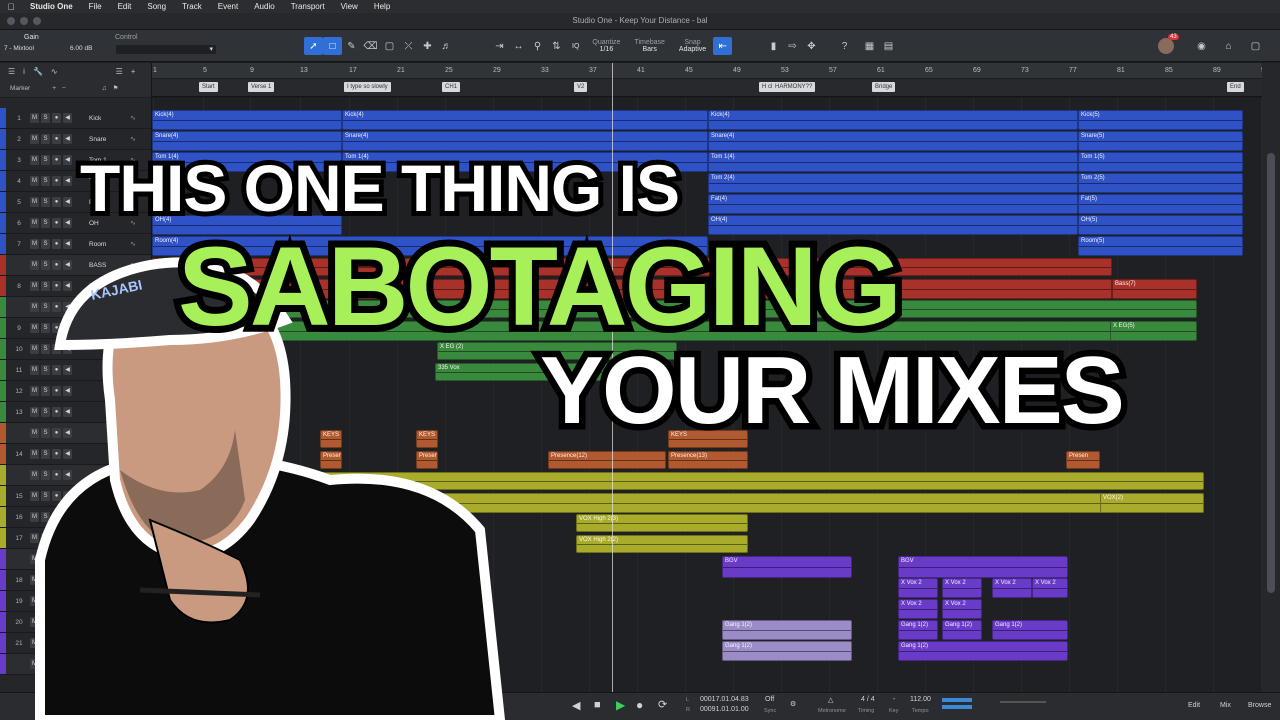 The image size is (1280, 720). Describe the element at coordinates (308, 6) in the screenshot. I see `menu-transport: Transport` at that location.